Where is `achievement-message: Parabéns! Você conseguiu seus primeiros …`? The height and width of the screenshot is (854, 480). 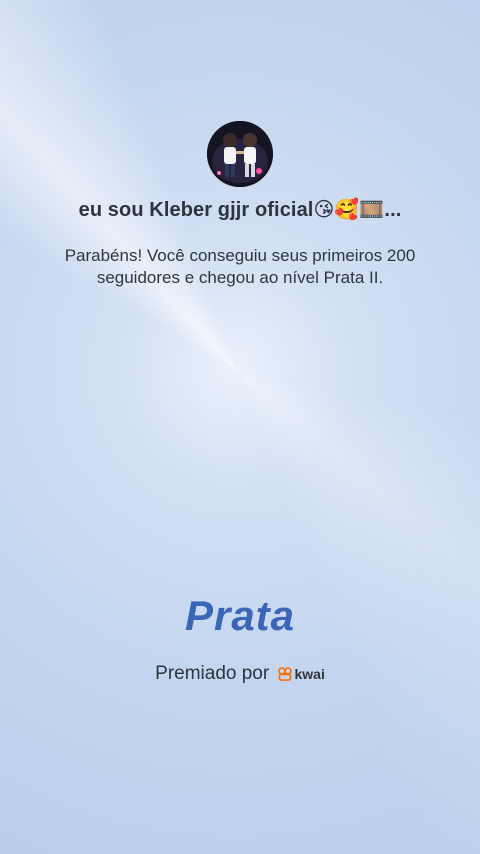
achievement-message: Parabéns! Você conseguiu seus primeiros … is located at coordinates (240, 266).